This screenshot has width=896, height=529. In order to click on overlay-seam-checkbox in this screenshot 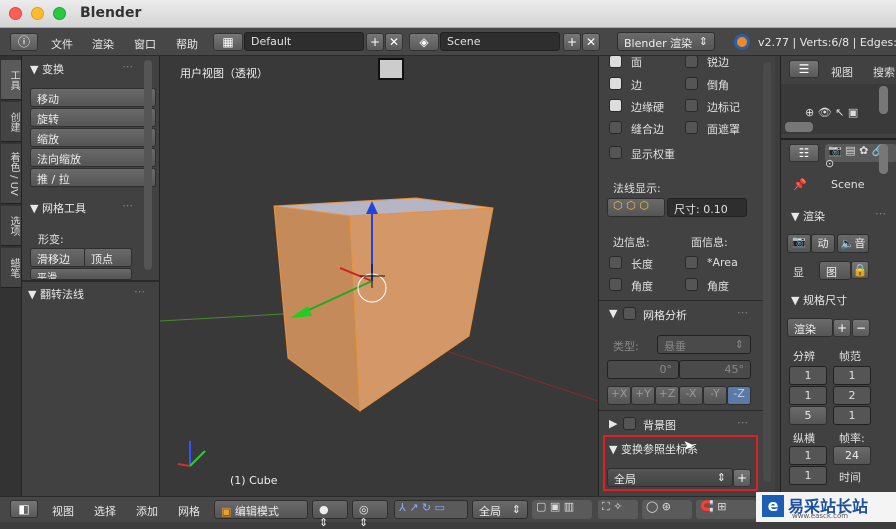, I will do `click(615, 127)`.